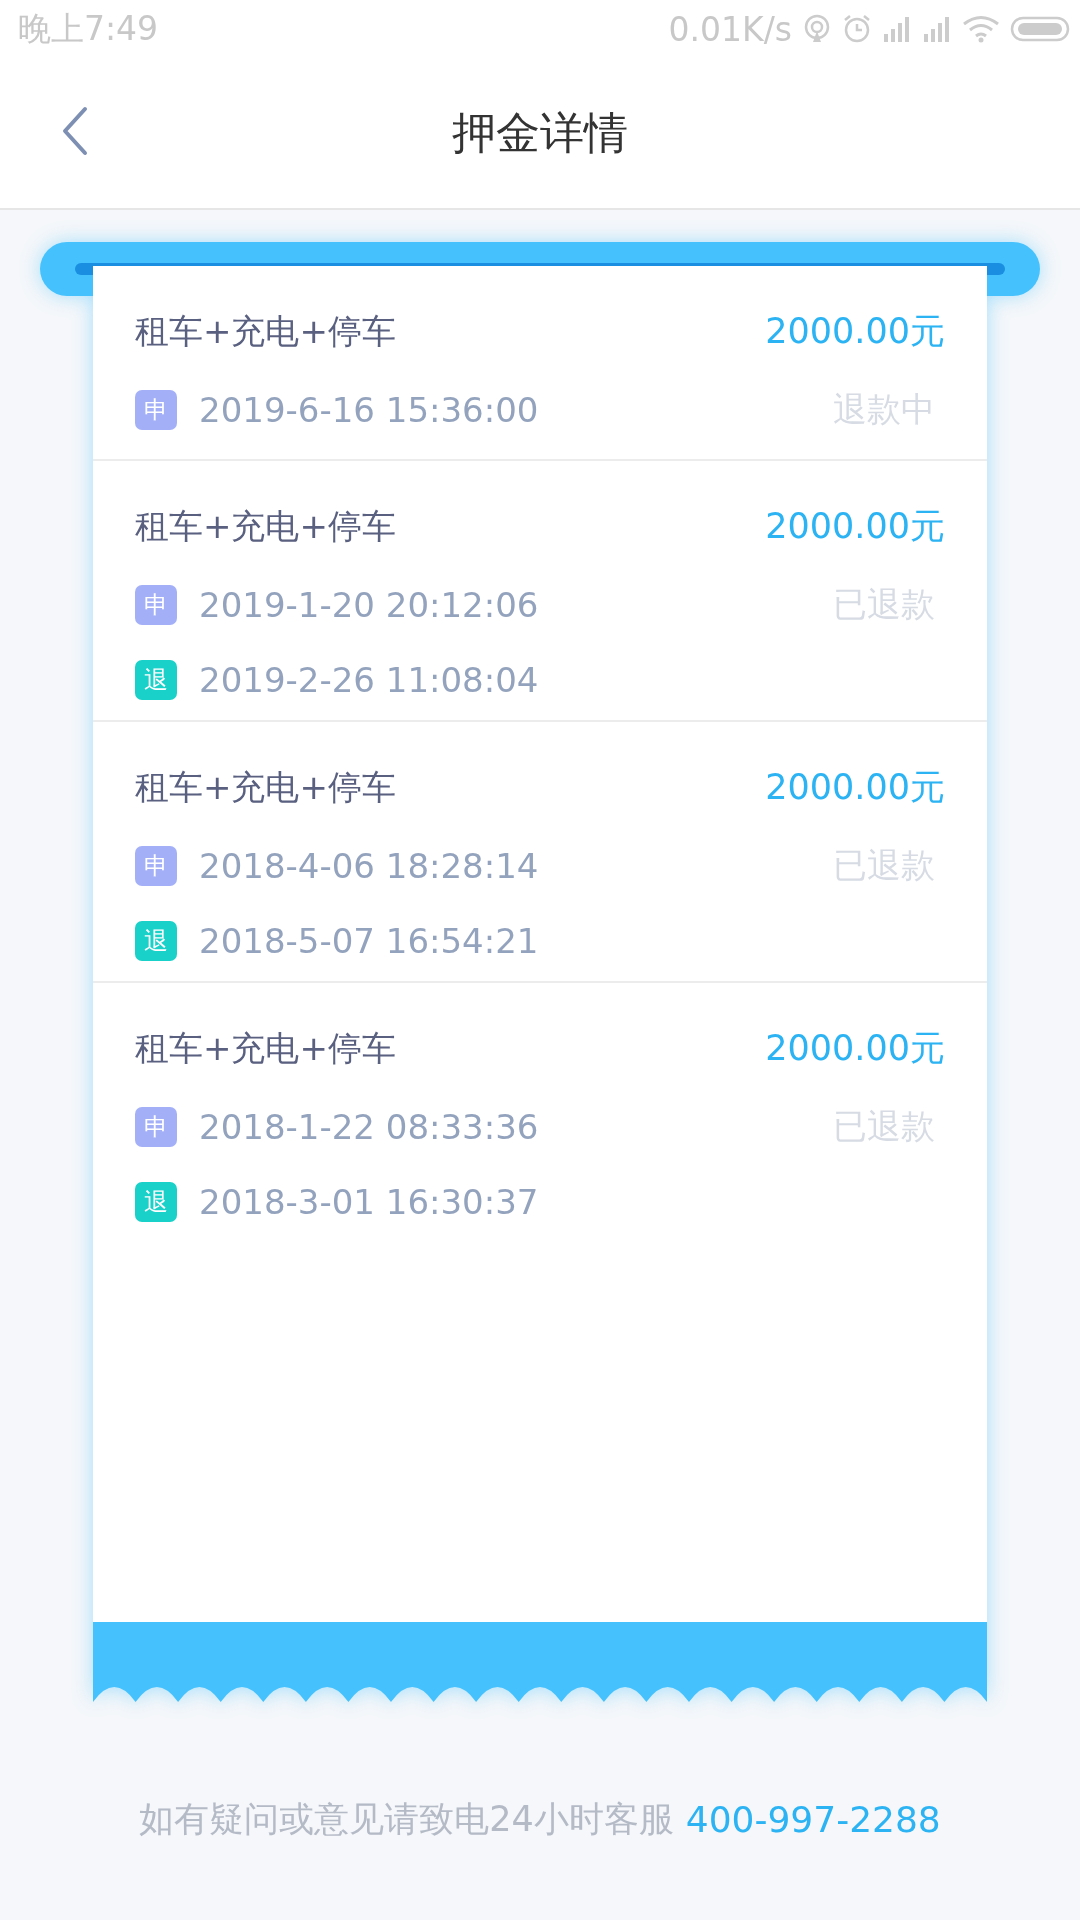  What do you see at coordinates (857, 29) in the screenshot?
I see `alarm-icon` at bounding box center [857, 29].